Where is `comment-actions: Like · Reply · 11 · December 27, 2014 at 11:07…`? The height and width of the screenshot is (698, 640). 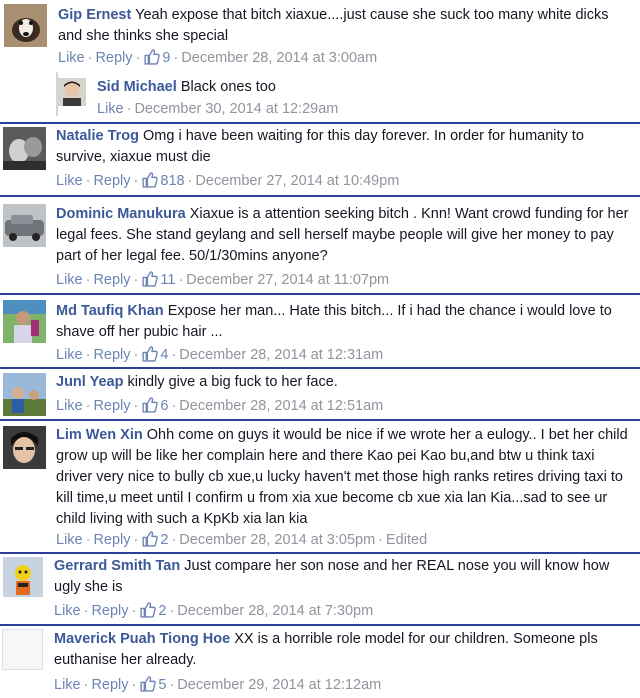
comment-actions: Like · Reply · 11 · December 27, 2014 at 11:07… is located at coordinates (223, 279).